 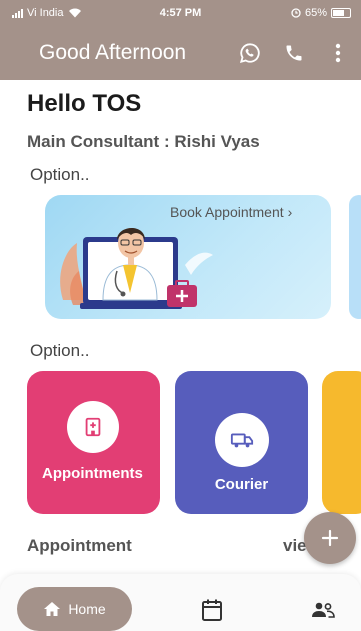 I want to click on options-title-2: Option.., so click(x=60, y=350).